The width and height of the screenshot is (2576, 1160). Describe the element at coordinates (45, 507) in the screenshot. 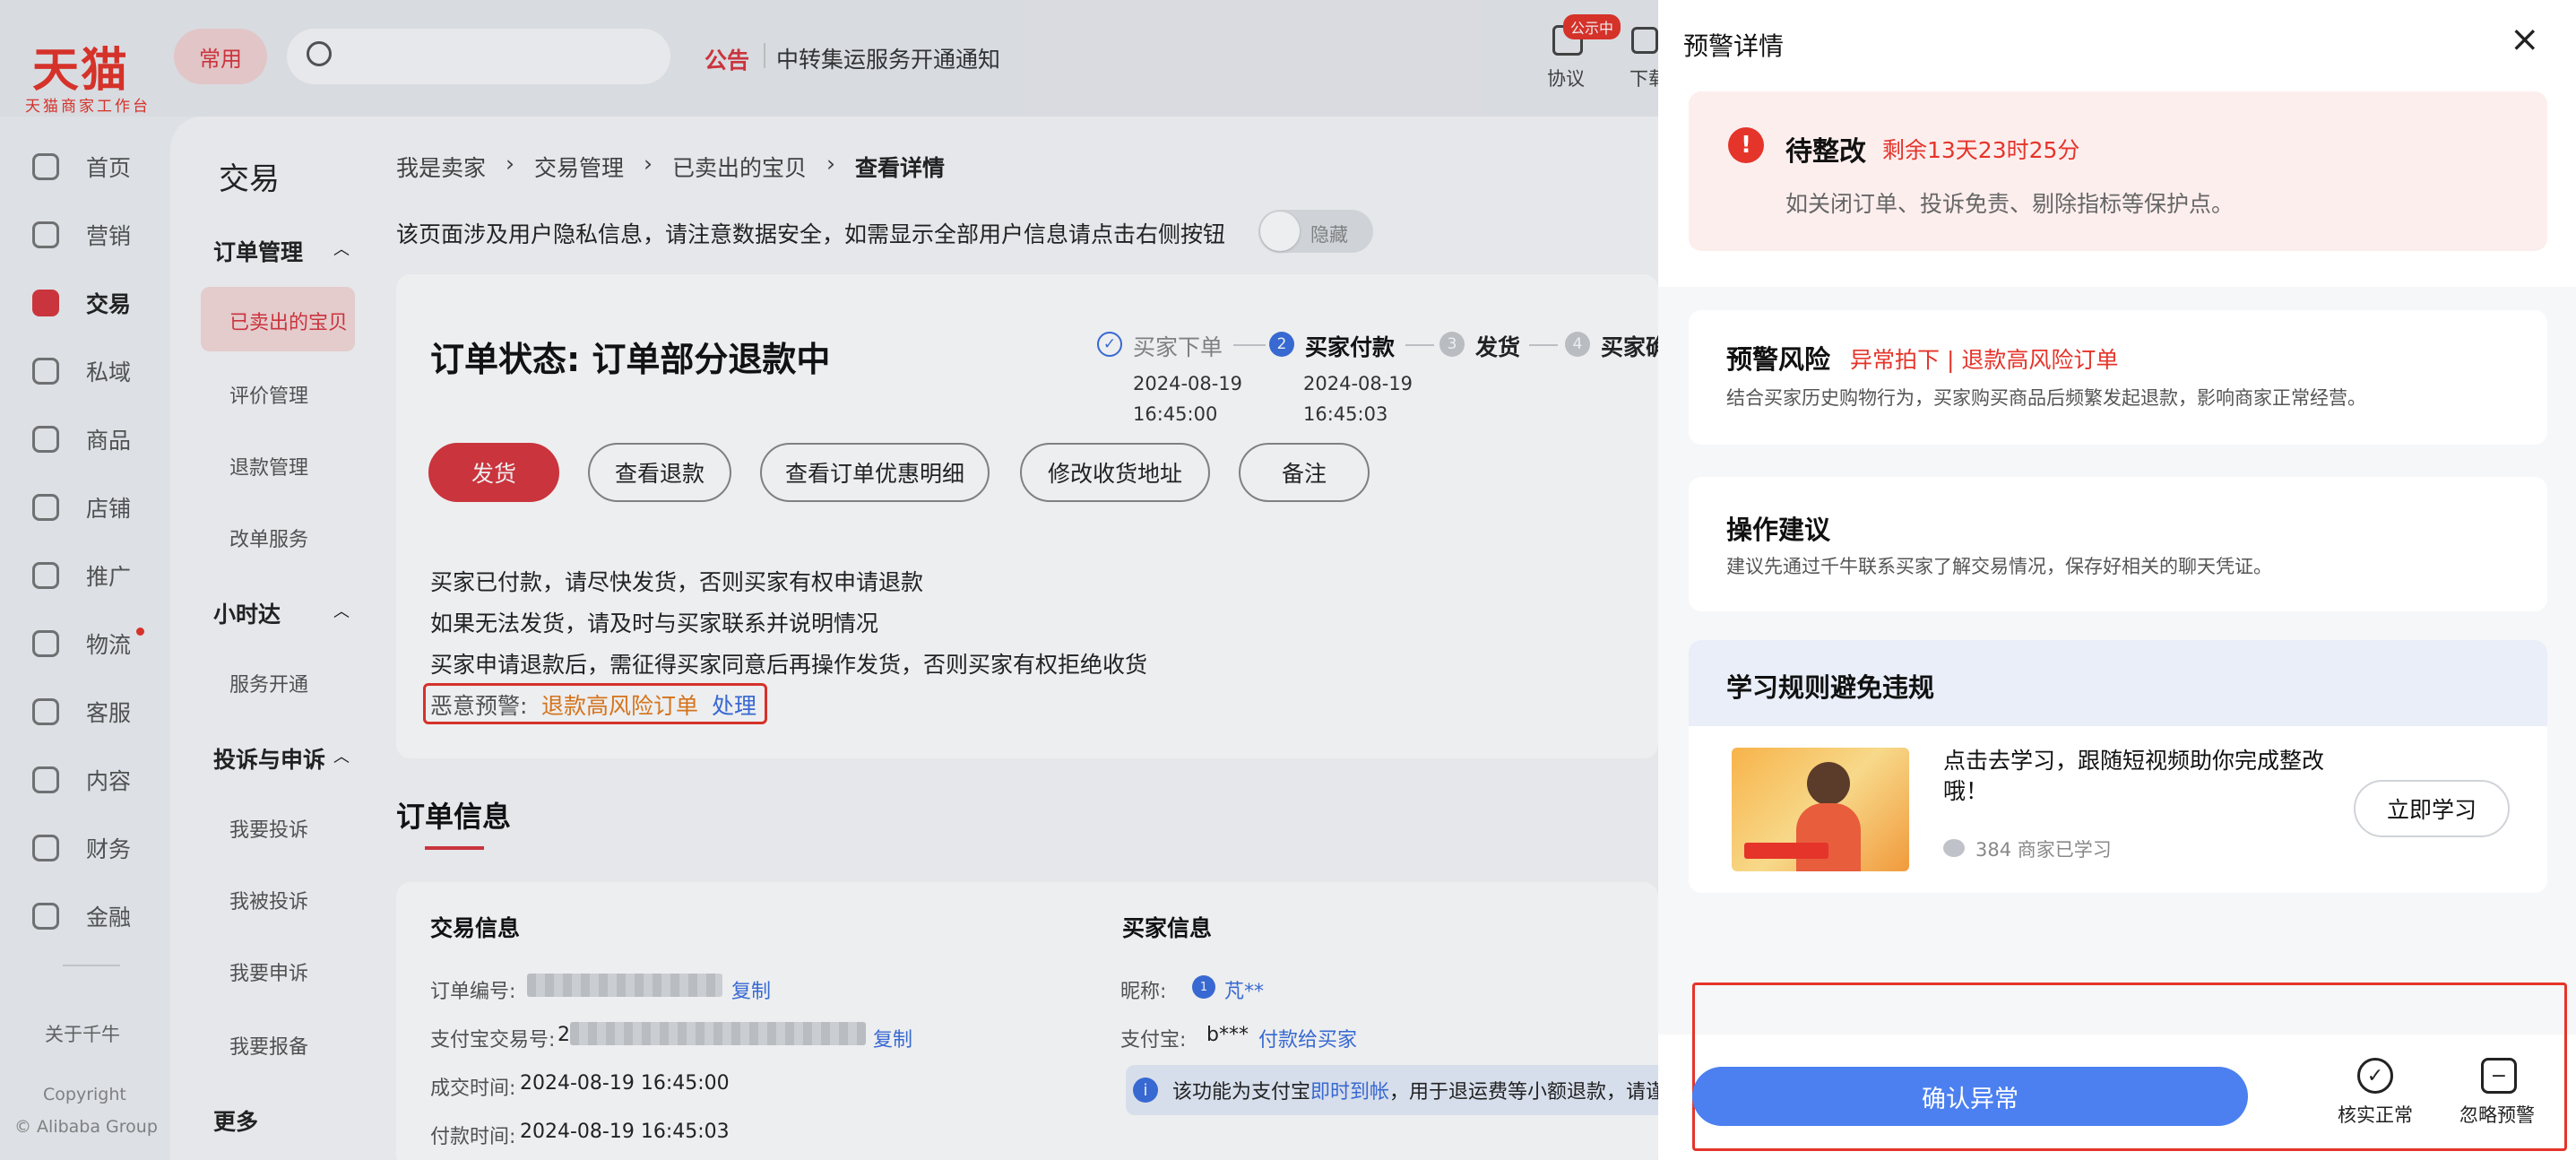

I see `store-icon` at that location.